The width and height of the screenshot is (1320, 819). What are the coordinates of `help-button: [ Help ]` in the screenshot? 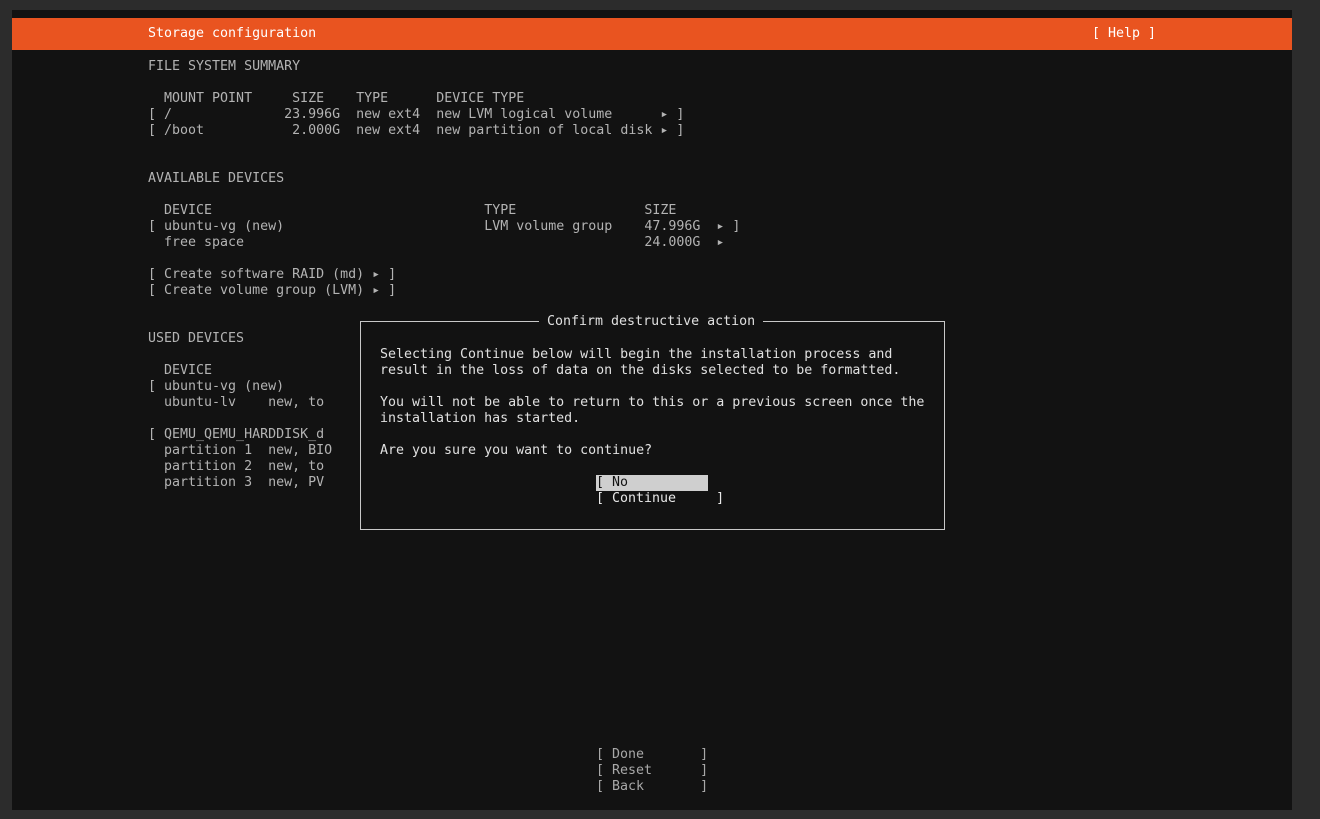 It's located at (1124, 34).